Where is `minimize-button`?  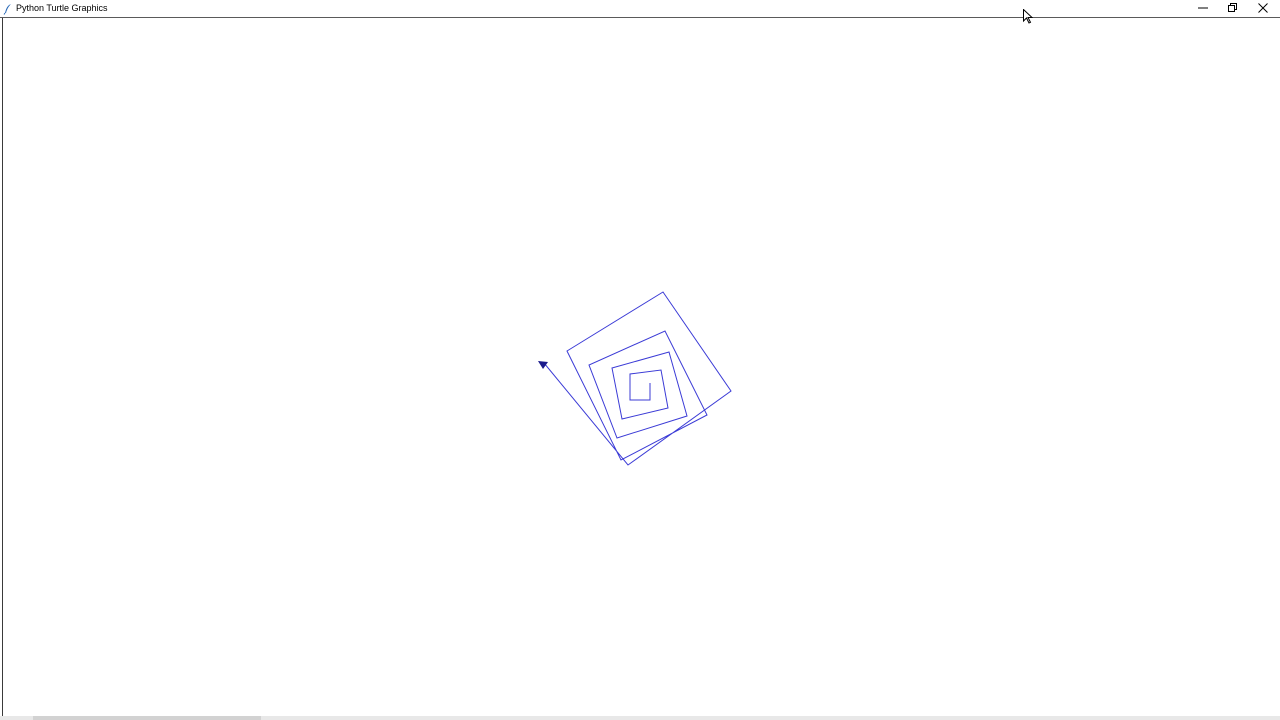 minimize-button is located at coordinates (1203, 7).